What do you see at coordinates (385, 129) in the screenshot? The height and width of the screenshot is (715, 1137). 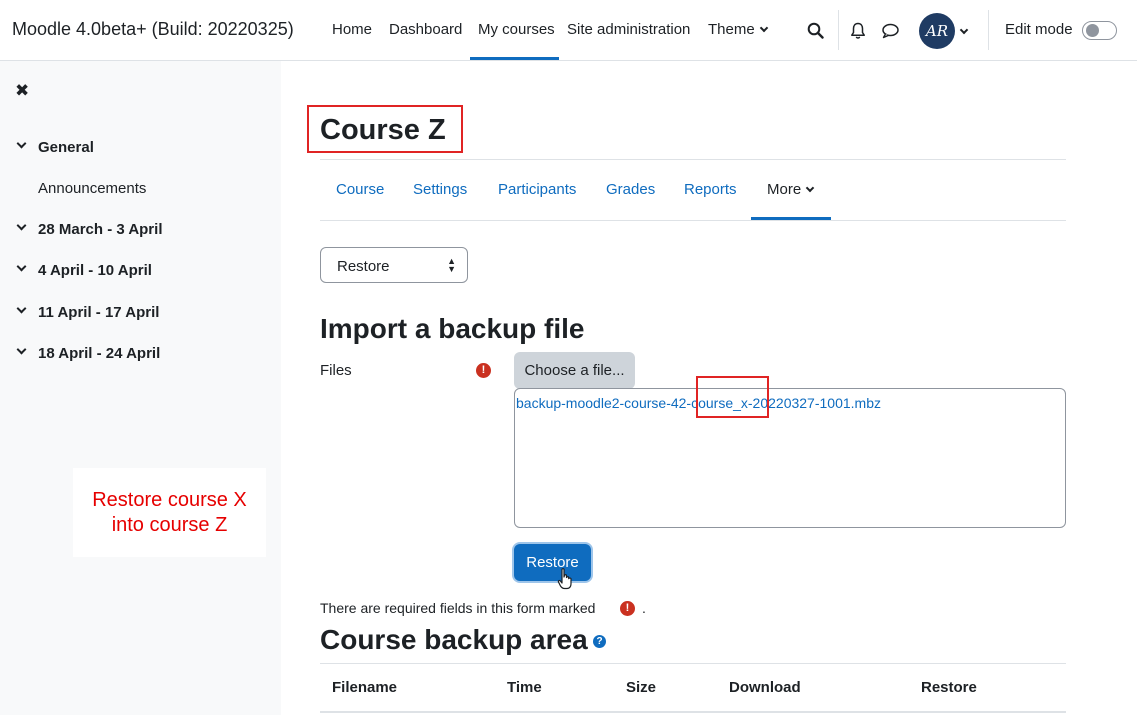 I see `highlight-box-course-title` at bounding box center [385, 129].